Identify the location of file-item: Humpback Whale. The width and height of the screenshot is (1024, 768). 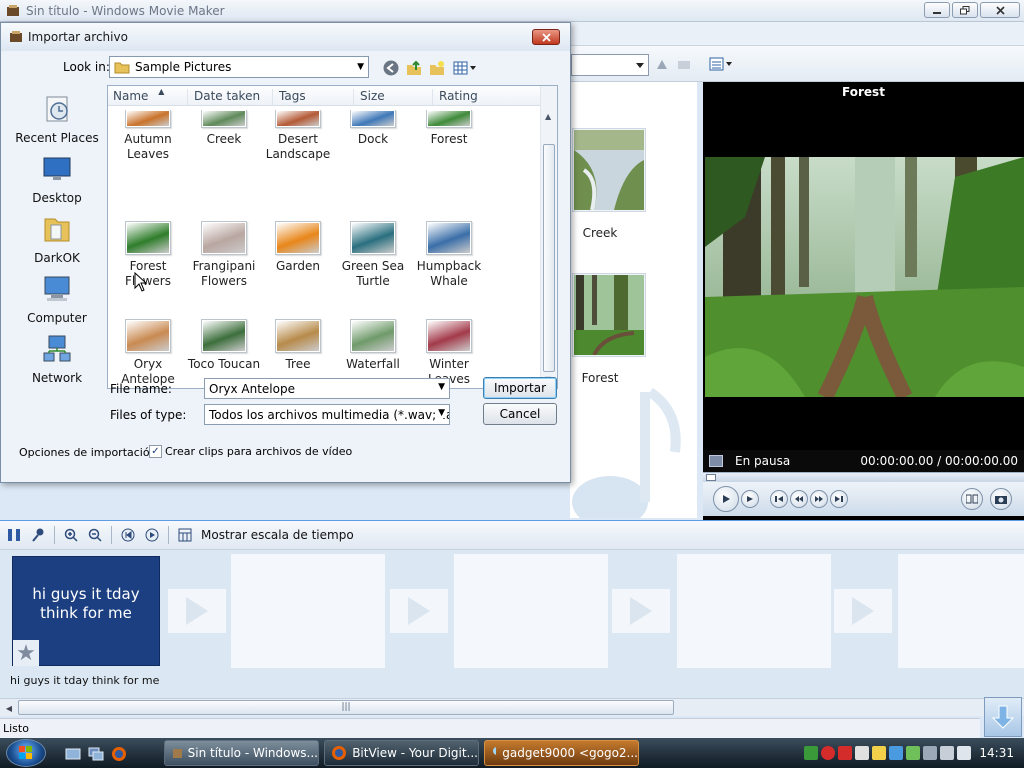
(449, 255).